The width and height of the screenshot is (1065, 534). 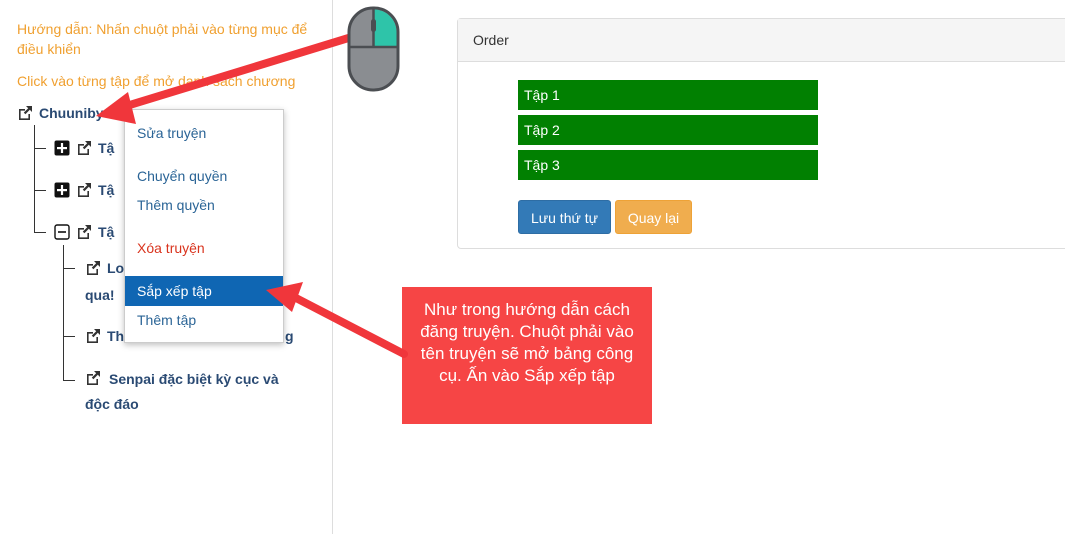 What do you see at coordinates (204, 205) in the screenshot?
I see `menu-item-add-permission: Thêm quyền` at bounding box center [204, 205].